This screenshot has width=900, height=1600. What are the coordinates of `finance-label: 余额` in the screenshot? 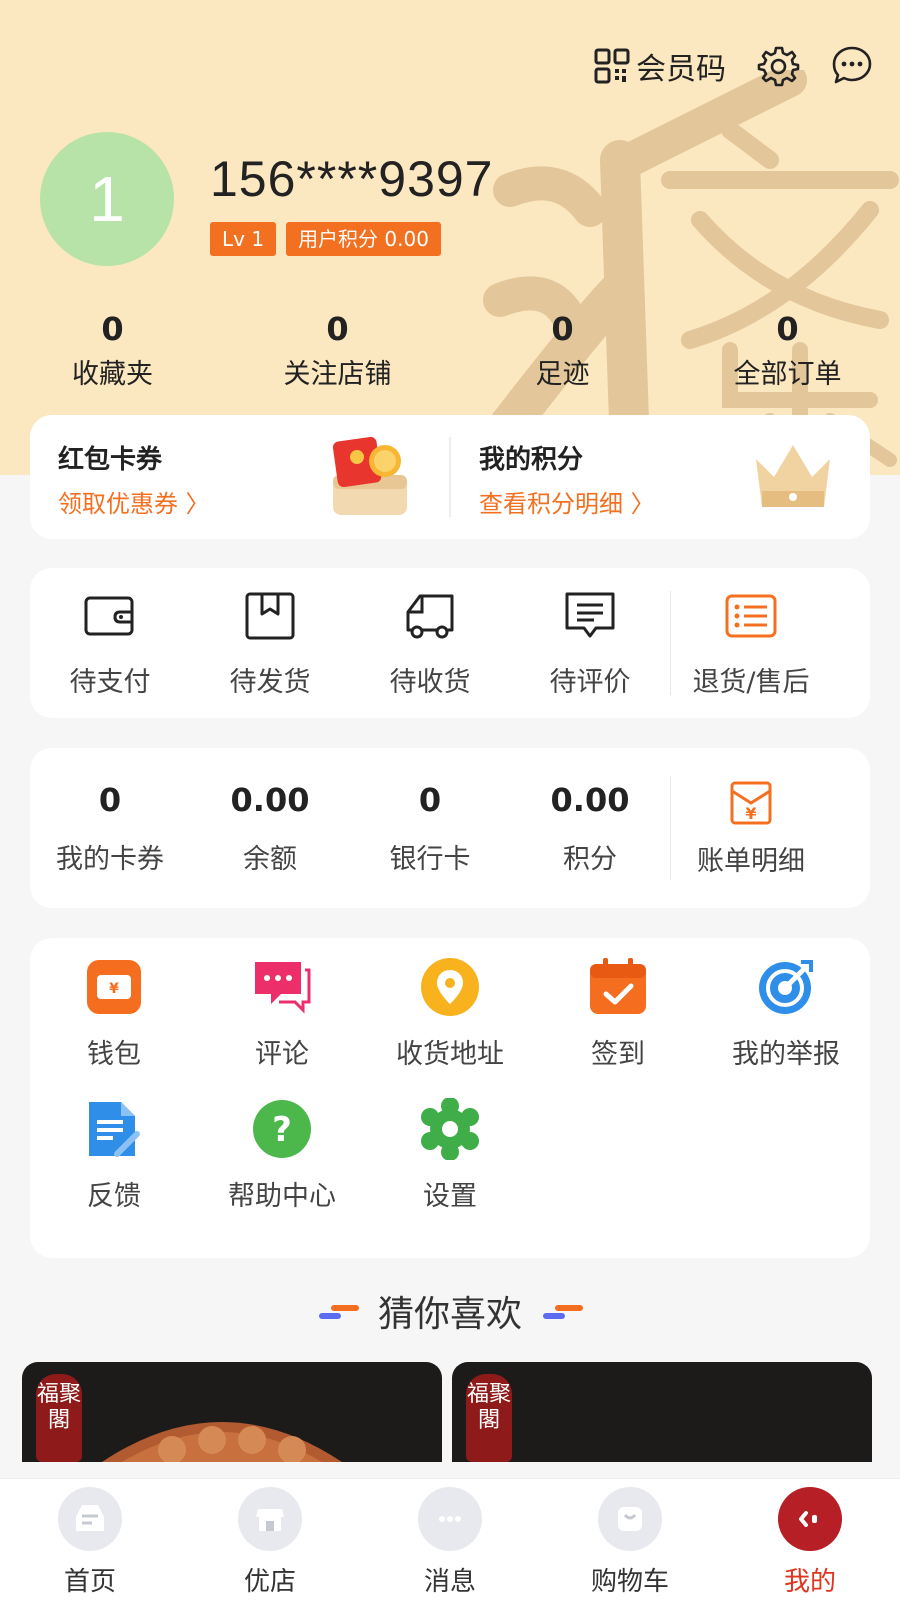 It's located at (270, 859).